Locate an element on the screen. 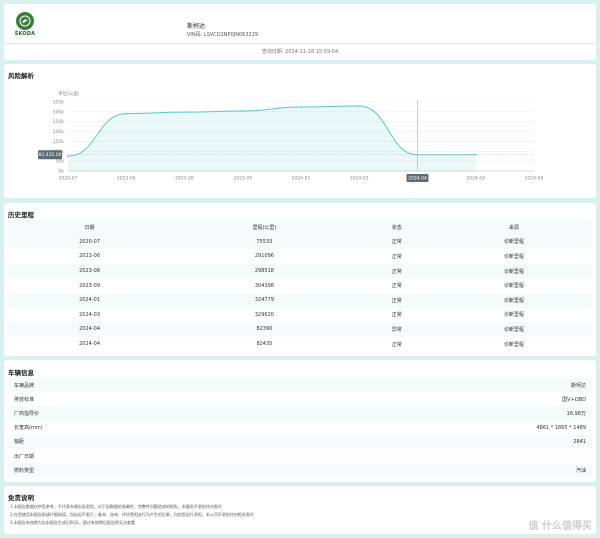 The width and height of the screenshot is (600, 538). list-item: 出厂日期 is located at coordinates (300, 456).